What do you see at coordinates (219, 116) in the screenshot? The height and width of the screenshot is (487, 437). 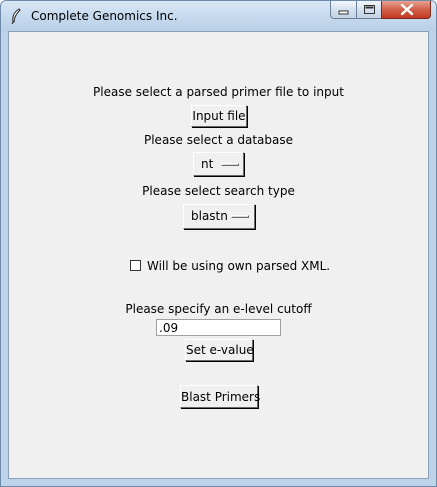 I see `input-file-button: Input file` at bounding box center [219, 116].